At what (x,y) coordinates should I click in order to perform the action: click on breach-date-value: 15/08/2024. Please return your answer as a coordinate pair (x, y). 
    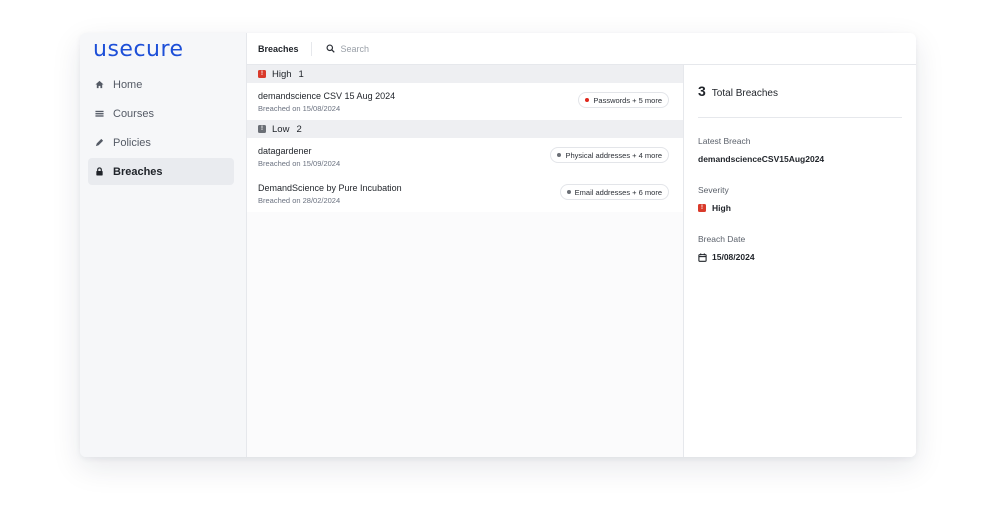
    Looking at the image, I should click on (726, 257).